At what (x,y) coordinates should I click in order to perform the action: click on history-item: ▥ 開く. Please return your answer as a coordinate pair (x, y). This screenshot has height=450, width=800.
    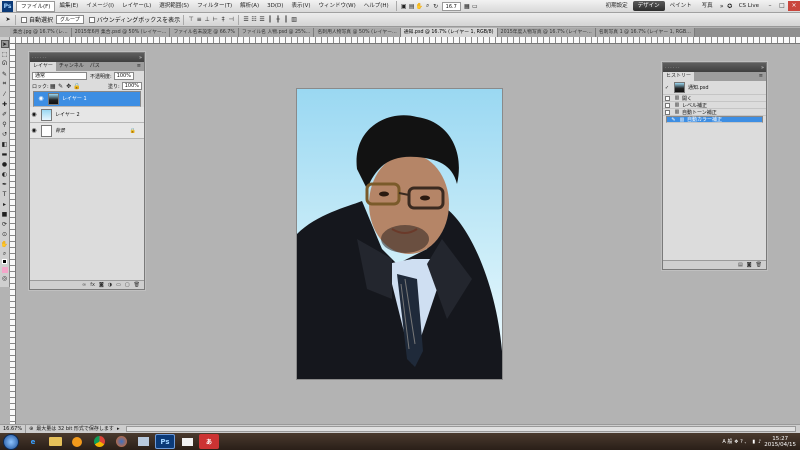
    Looking at the image, I should click on (714, 98).